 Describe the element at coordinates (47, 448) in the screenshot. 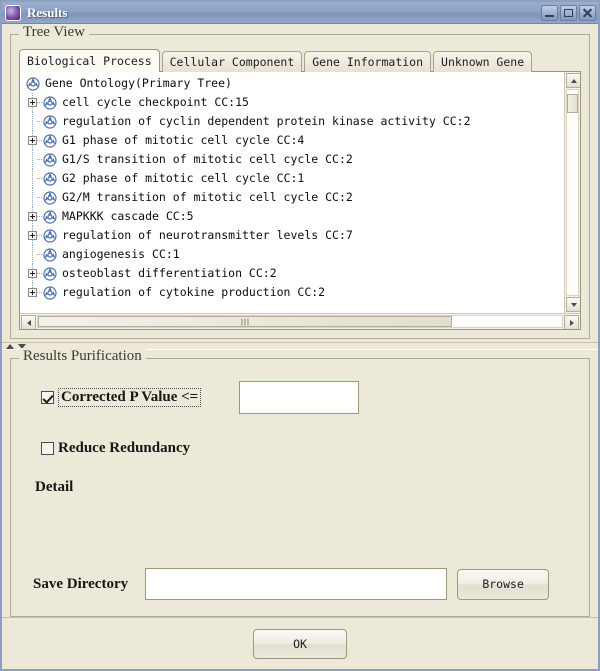

I see `reduce-redundancy-checkbox` at that location.